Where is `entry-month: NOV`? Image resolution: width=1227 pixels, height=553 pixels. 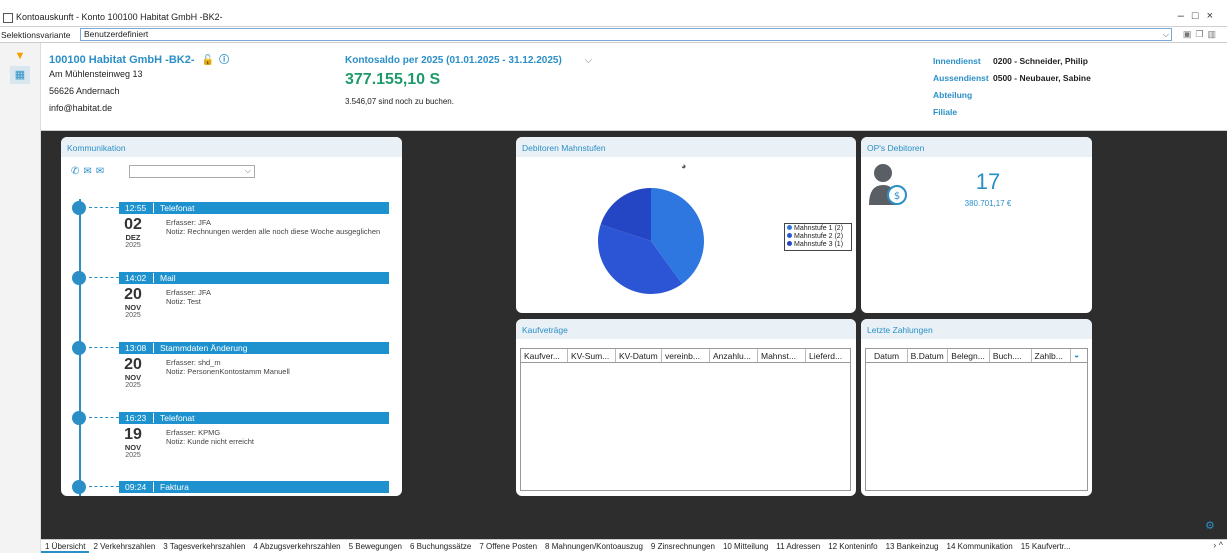 entry-month: NOV is located at coordinates (133, 377).